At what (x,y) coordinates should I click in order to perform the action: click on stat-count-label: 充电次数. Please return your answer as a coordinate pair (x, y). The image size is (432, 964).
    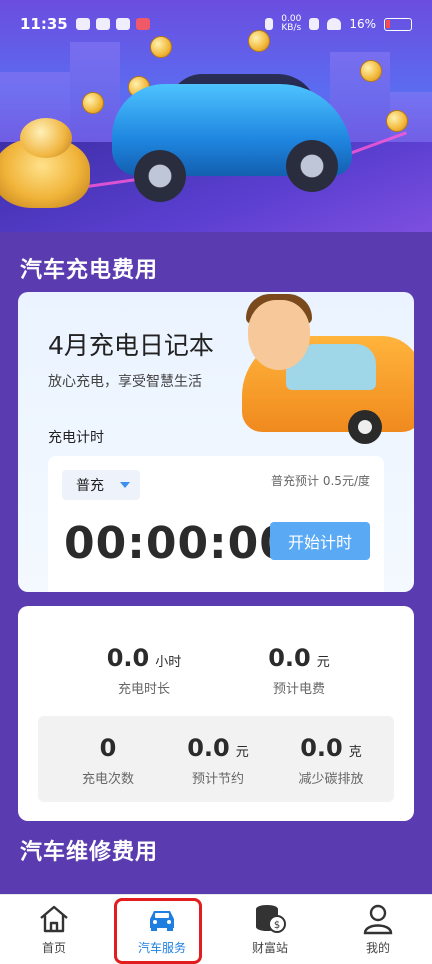
    Looking at the image, I should click on (107, 779).